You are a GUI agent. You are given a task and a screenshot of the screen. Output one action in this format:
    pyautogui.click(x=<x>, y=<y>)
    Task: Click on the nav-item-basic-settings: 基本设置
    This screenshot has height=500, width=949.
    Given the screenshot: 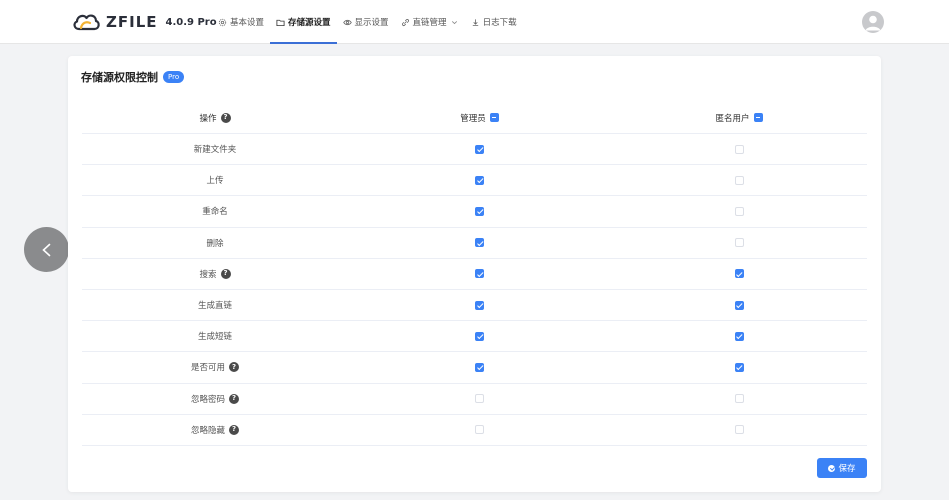 What is the action you would take?
    pyautogui.click(x=241, y=22)
    